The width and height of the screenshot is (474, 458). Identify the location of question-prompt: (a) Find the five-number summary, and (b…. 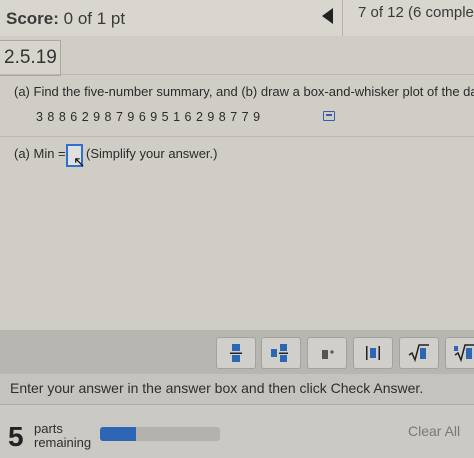
(244, 91).